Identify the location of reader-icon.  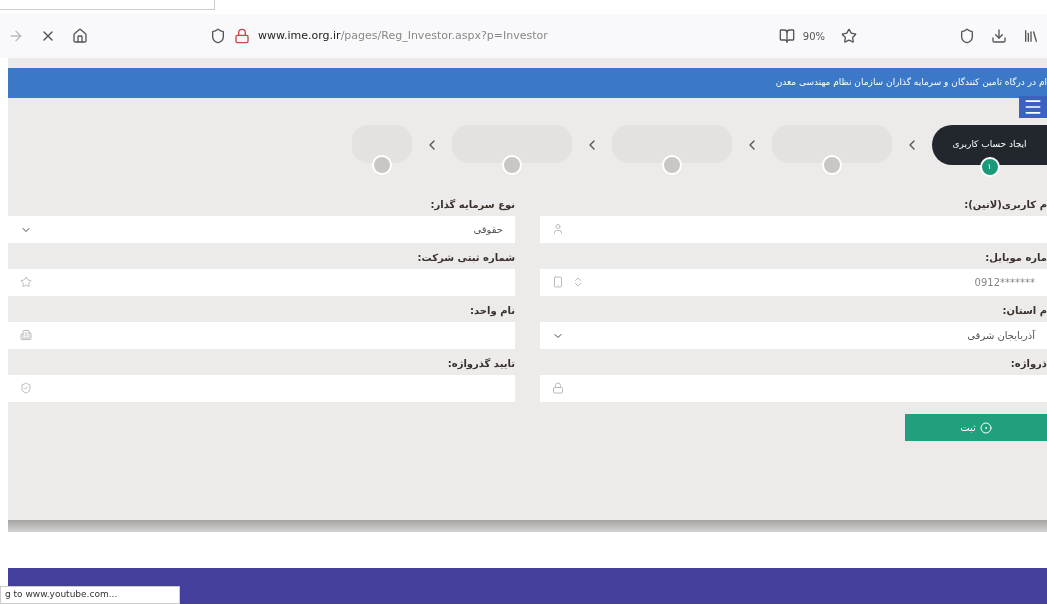
(786, 36).